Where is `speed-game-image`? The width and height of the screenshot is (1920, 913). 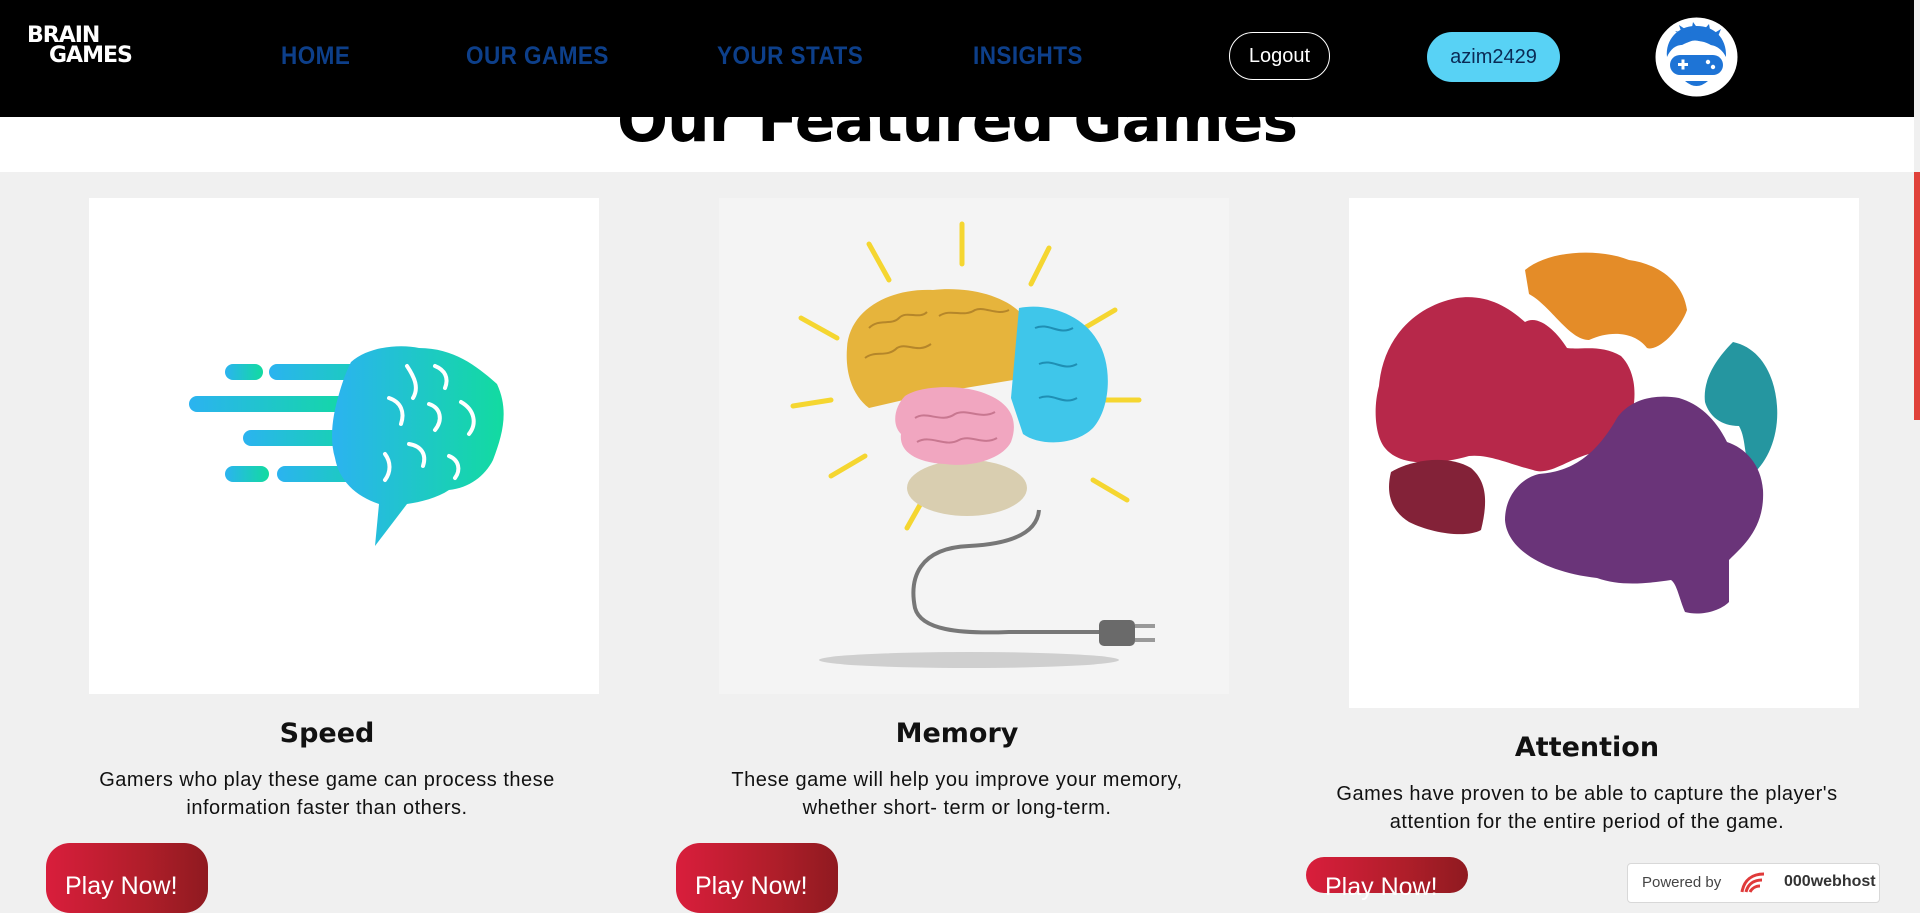
speed-game-image is located at coordinates (344, 446).